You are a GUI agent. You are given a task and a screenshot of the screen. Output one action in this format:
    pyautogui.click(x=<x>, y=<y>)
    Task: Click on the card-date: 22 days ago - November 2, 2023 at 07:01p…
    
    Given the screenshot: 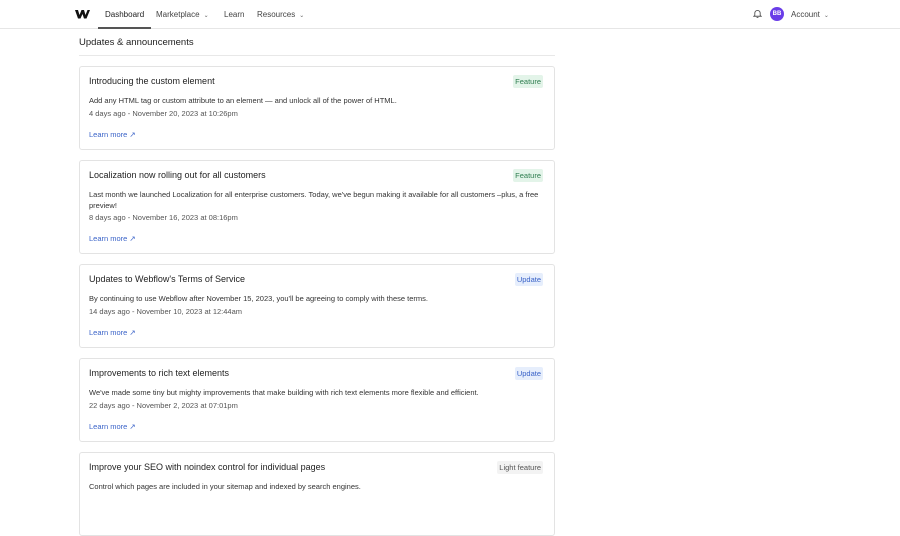 What is the action you would take?
    pyautogui.click(x=163, y=405)
    